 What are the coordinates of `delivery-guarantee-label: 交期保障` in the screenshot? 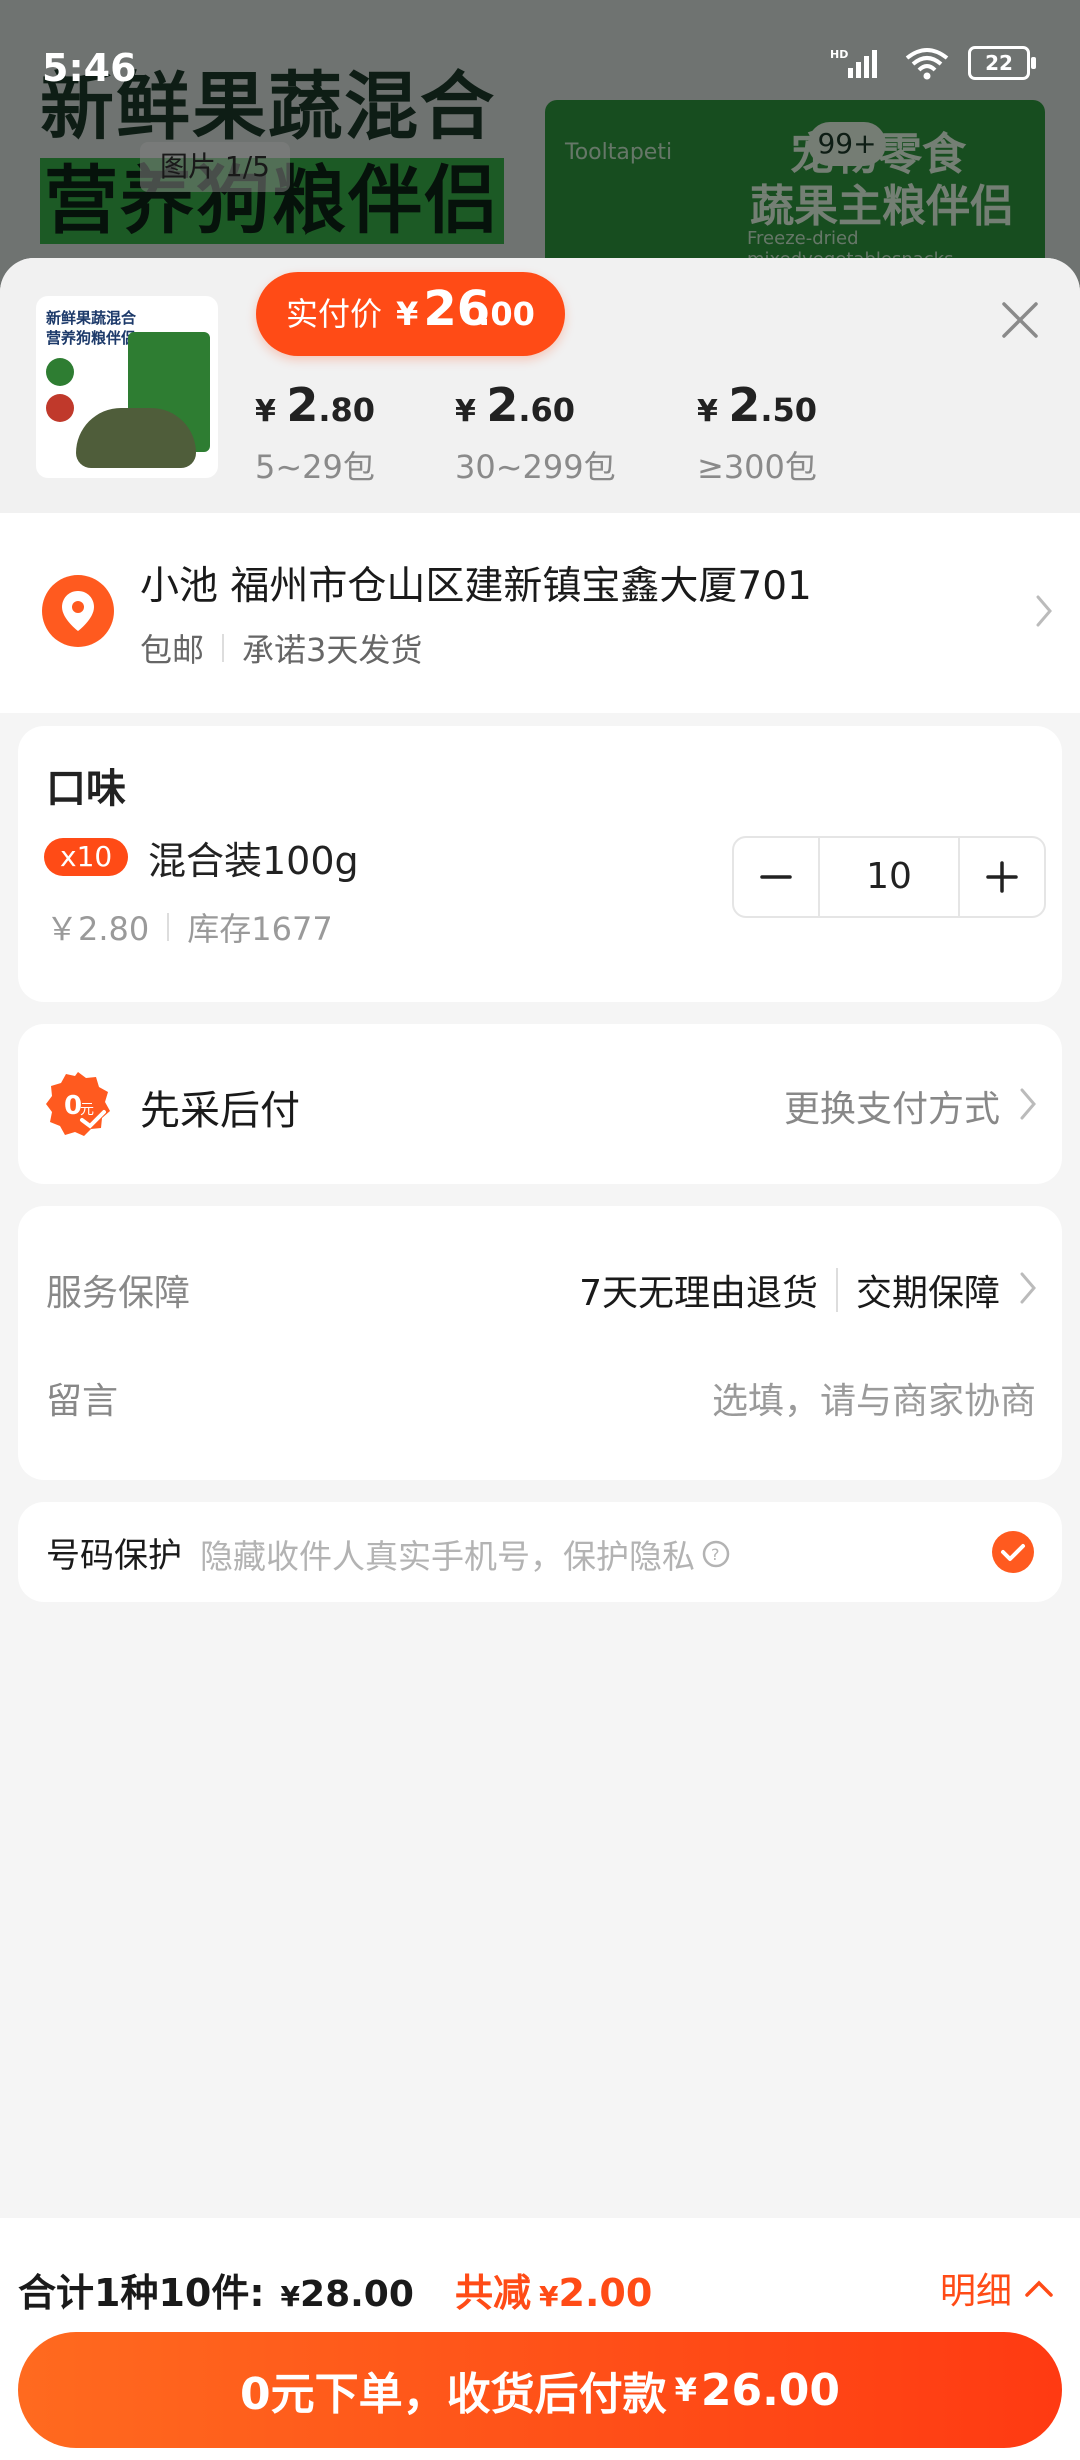 It's located at (927, 1293).